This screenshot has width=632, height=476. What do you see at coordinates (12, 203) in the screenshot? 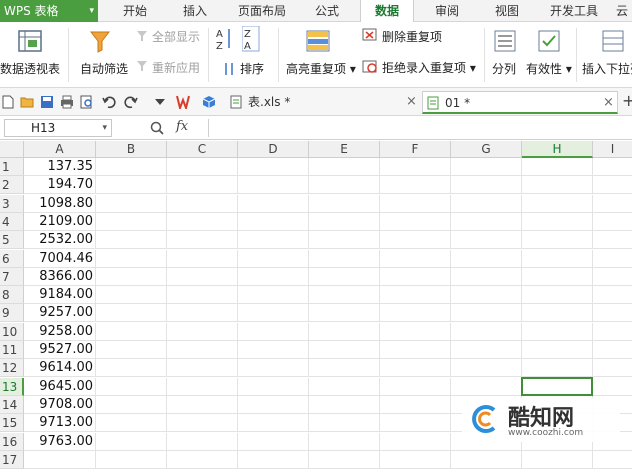
I see `row-header-3: 3` at bounding box center [12, 203].